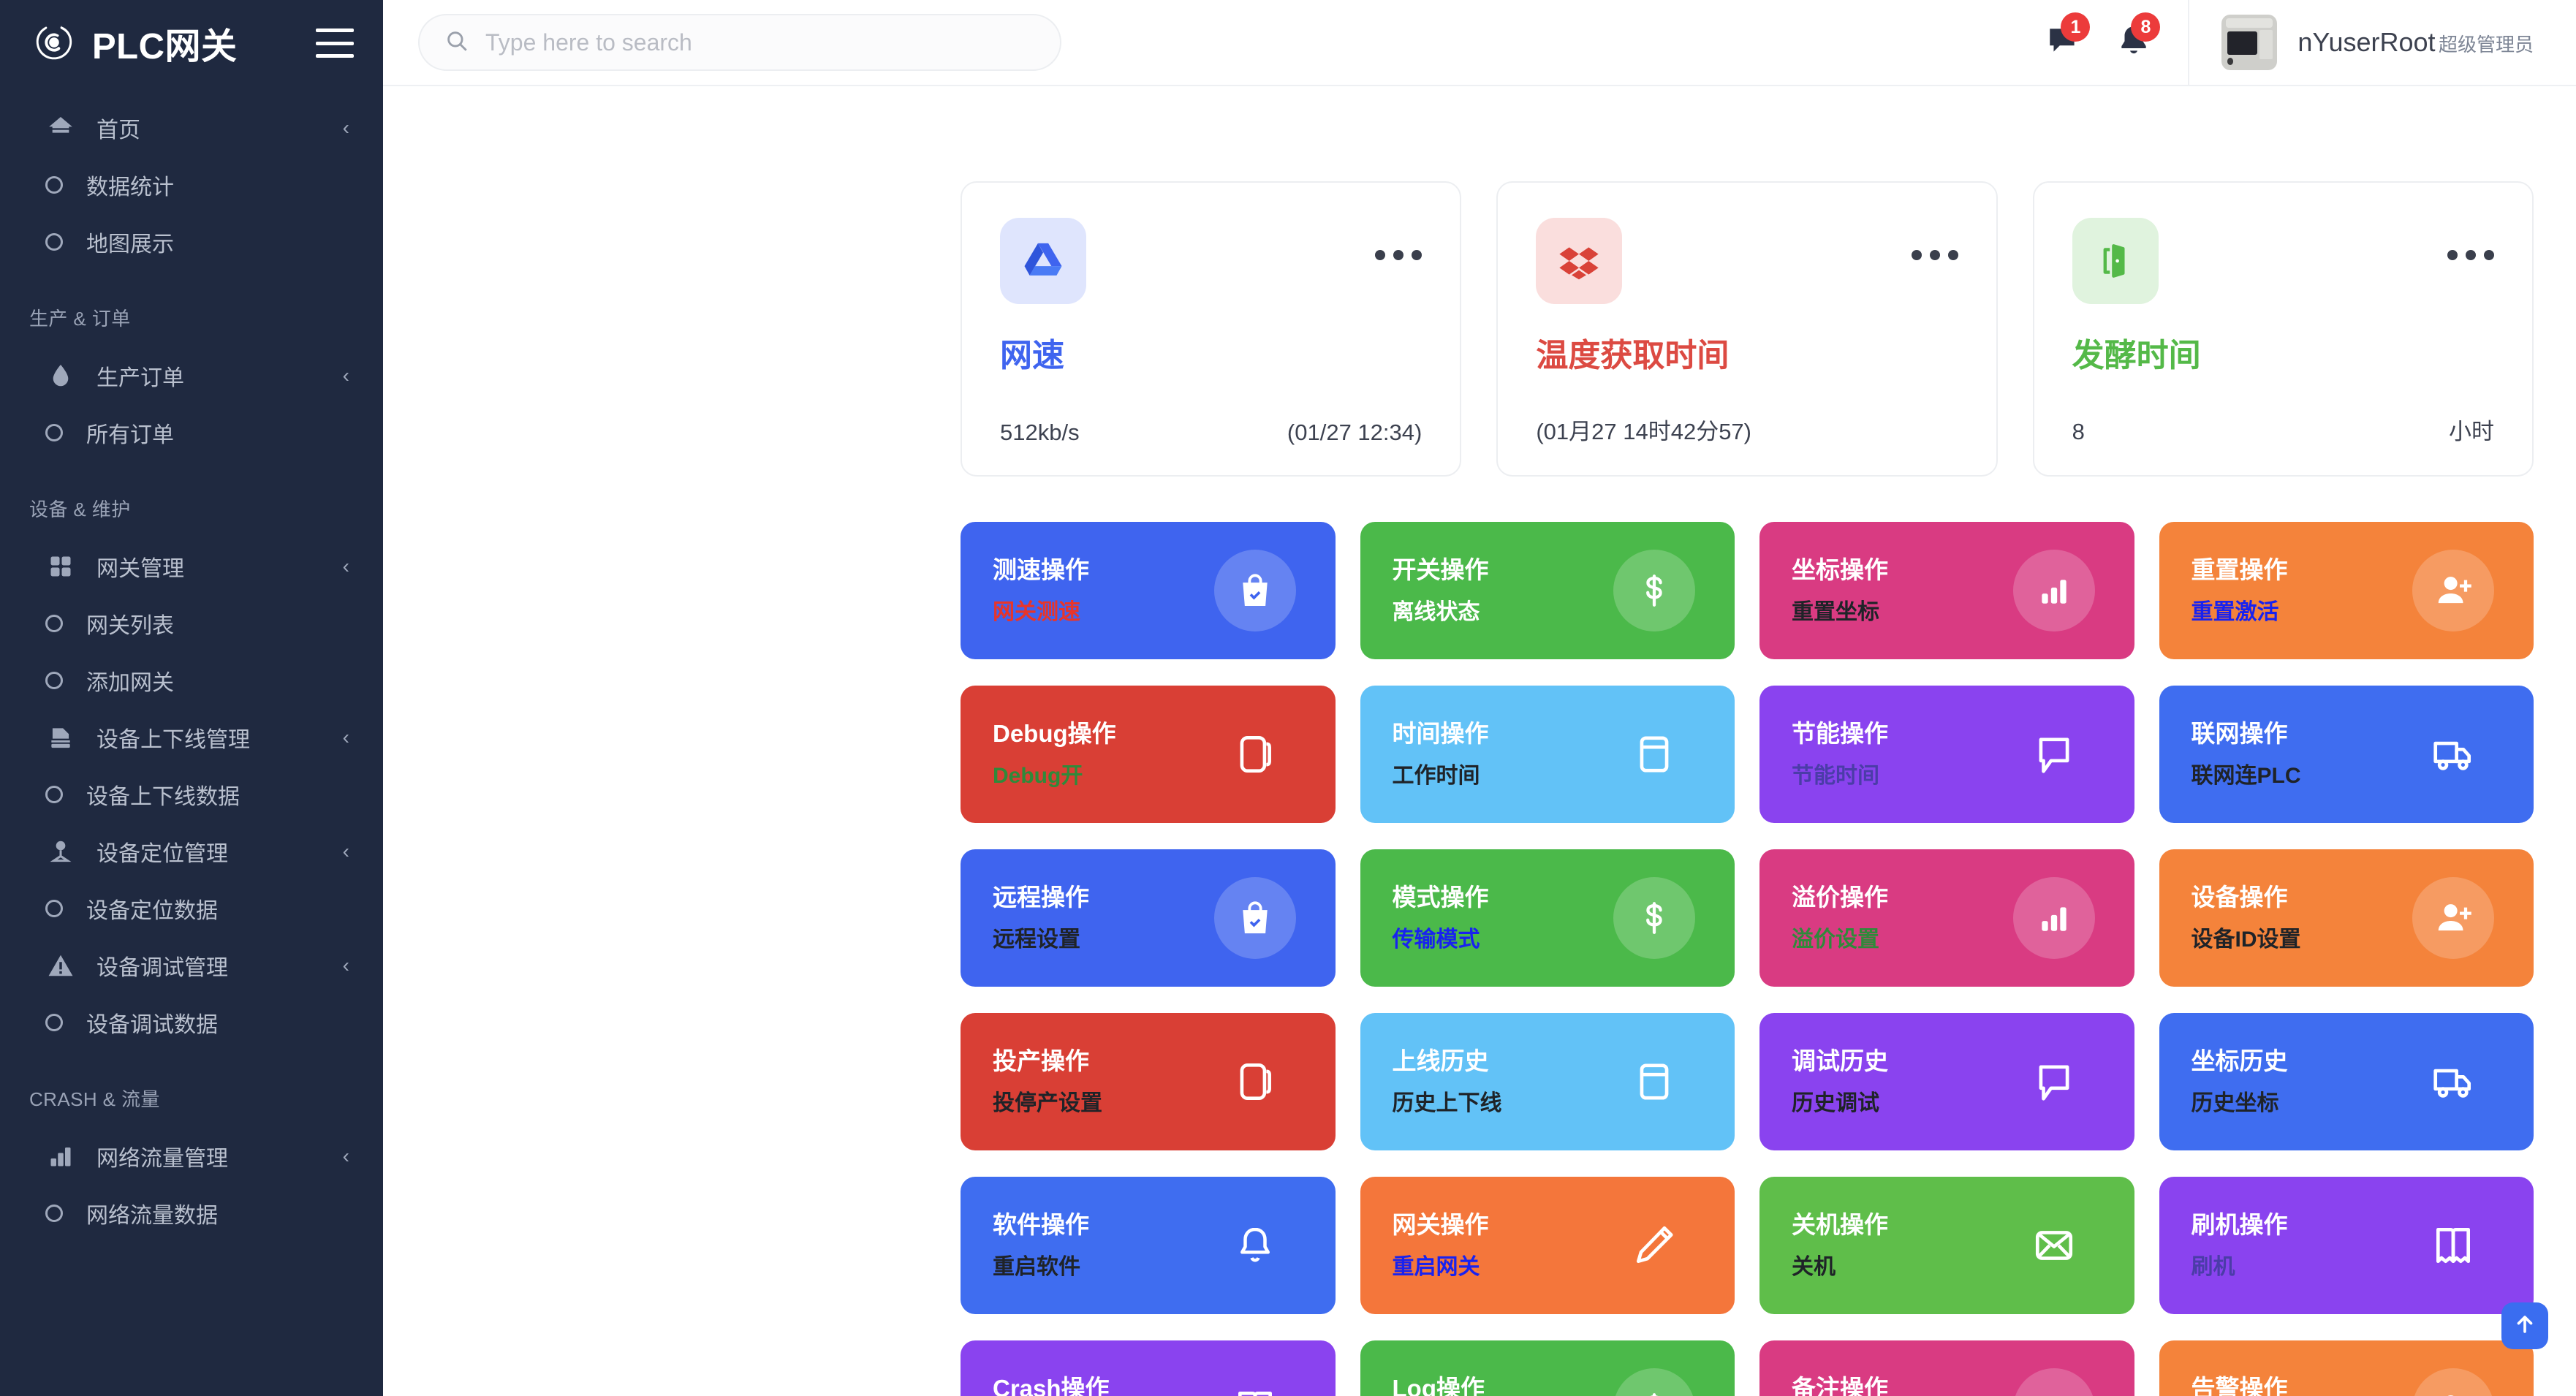 This screenshot has height=1396, width=2576. I want to click on tile-title: 软件操作, so click(1041, 1225).